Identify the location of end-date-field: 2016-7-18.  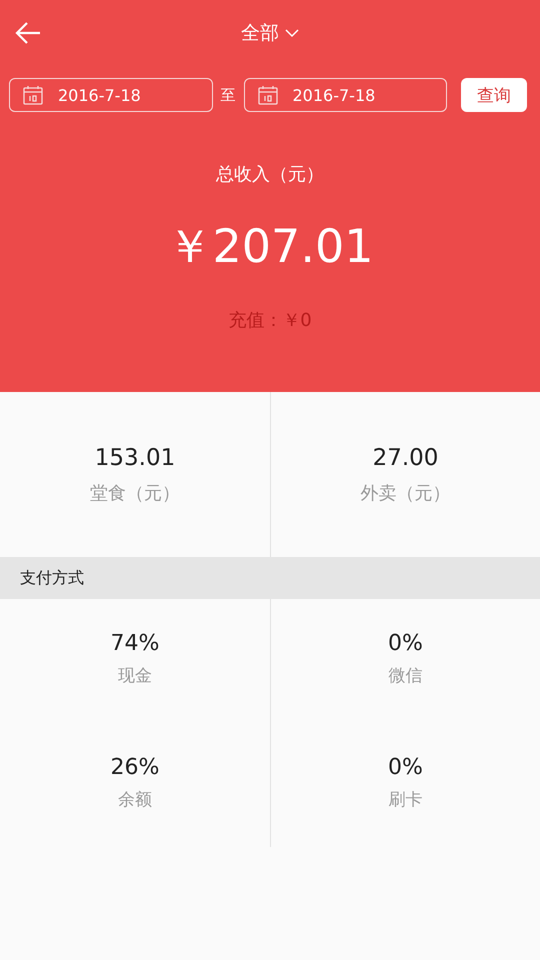
(345, 95).